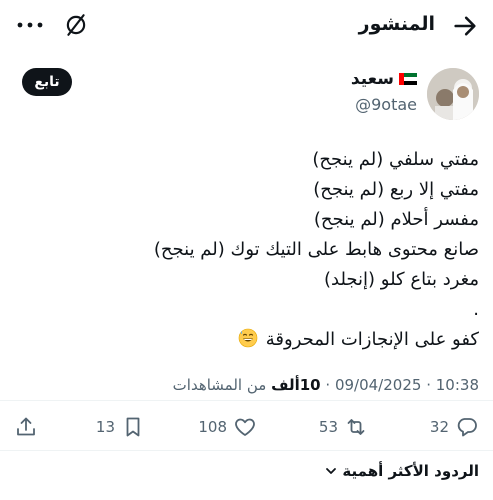 Image resolution: width=493 pixels, height=500 pixels. I want to click on tweet-line: مغرد بتاع كلو (إنجلد), so click(401, 279).